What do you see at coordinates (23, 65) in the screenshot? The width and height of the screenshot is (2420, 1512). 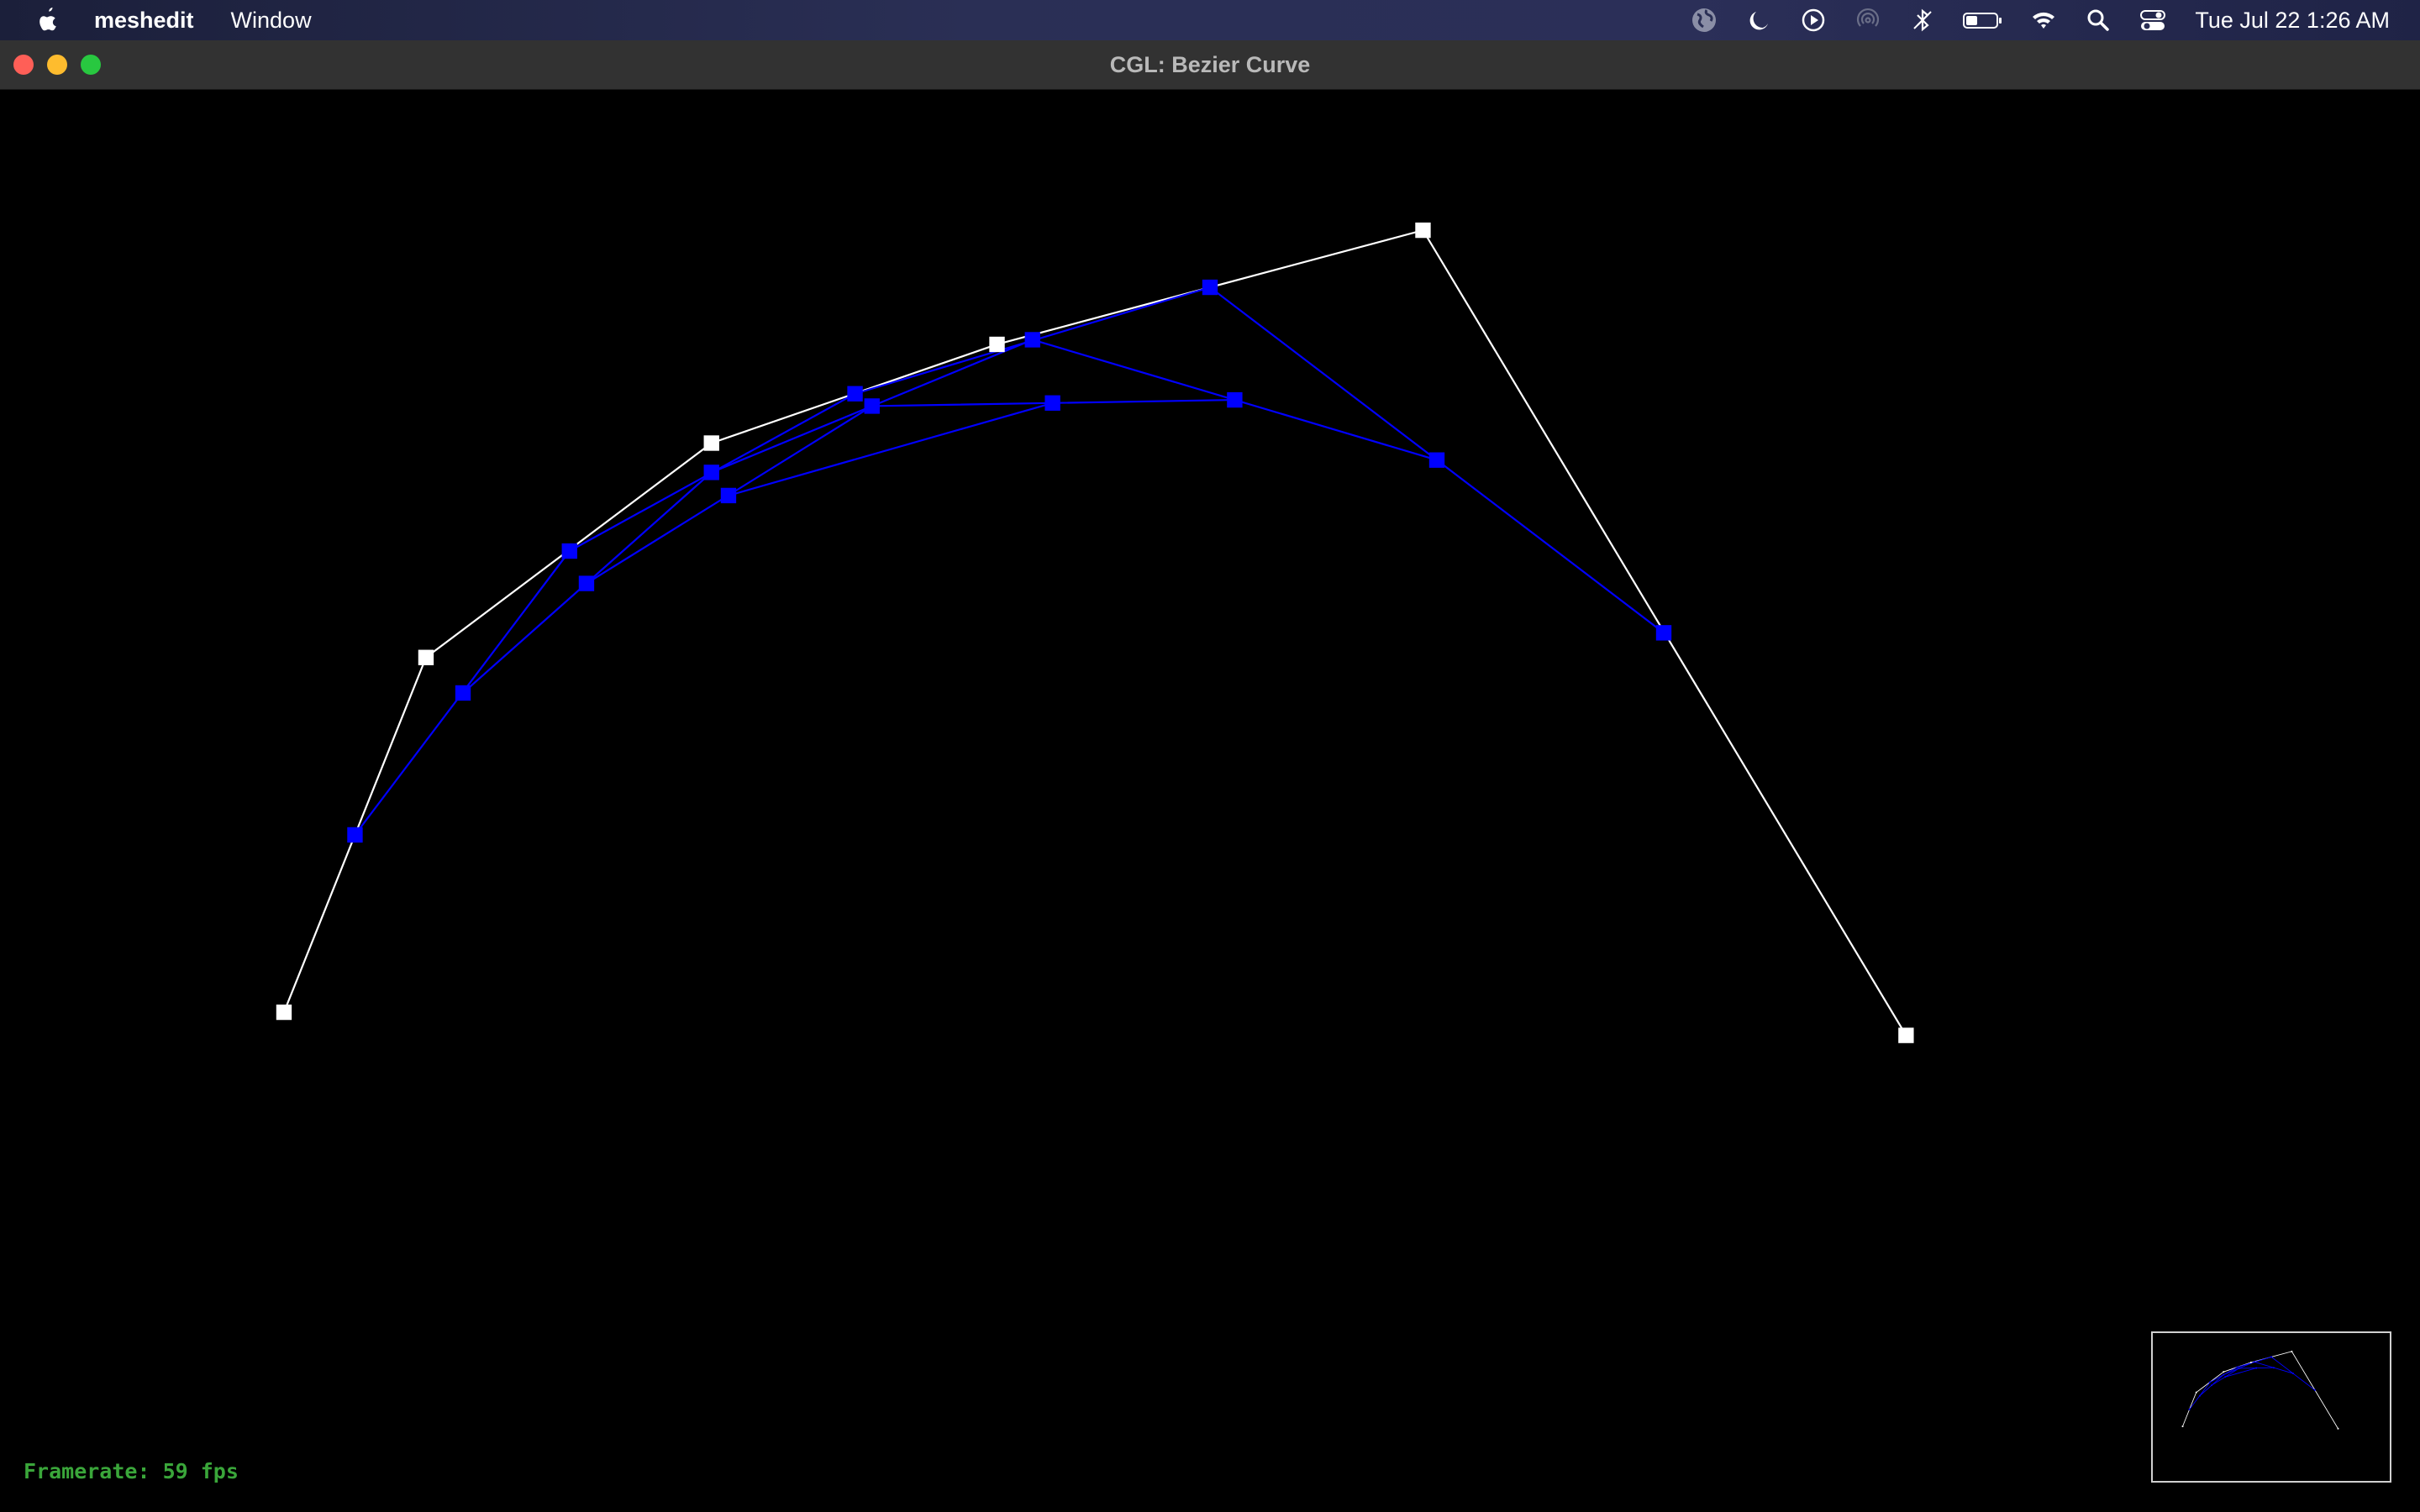 I see `close-button` at bounding box center [23, 65].